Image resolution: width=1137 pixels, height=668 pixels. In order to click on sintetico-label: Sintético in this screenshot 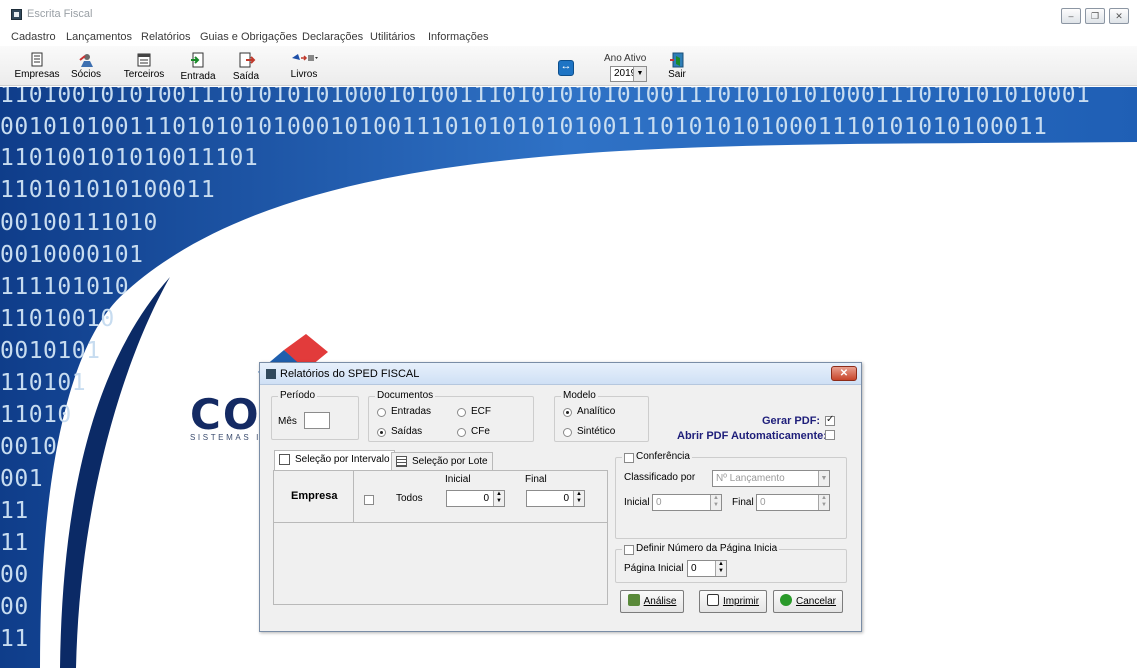, I will do `click(596, 431)`.